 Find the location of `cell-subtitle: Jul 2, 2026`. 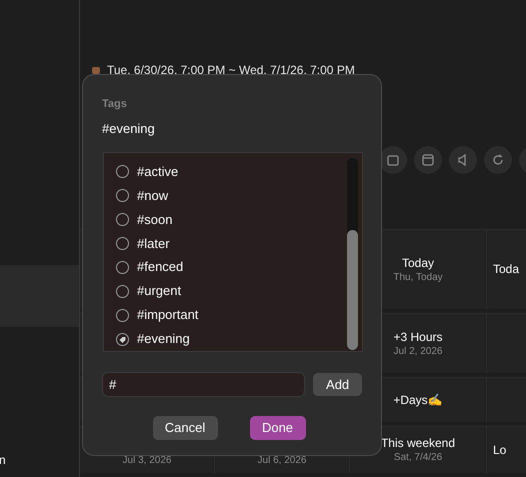

cell-subtitle: Jul 2, 2026 is located at coordinates (418, 351).